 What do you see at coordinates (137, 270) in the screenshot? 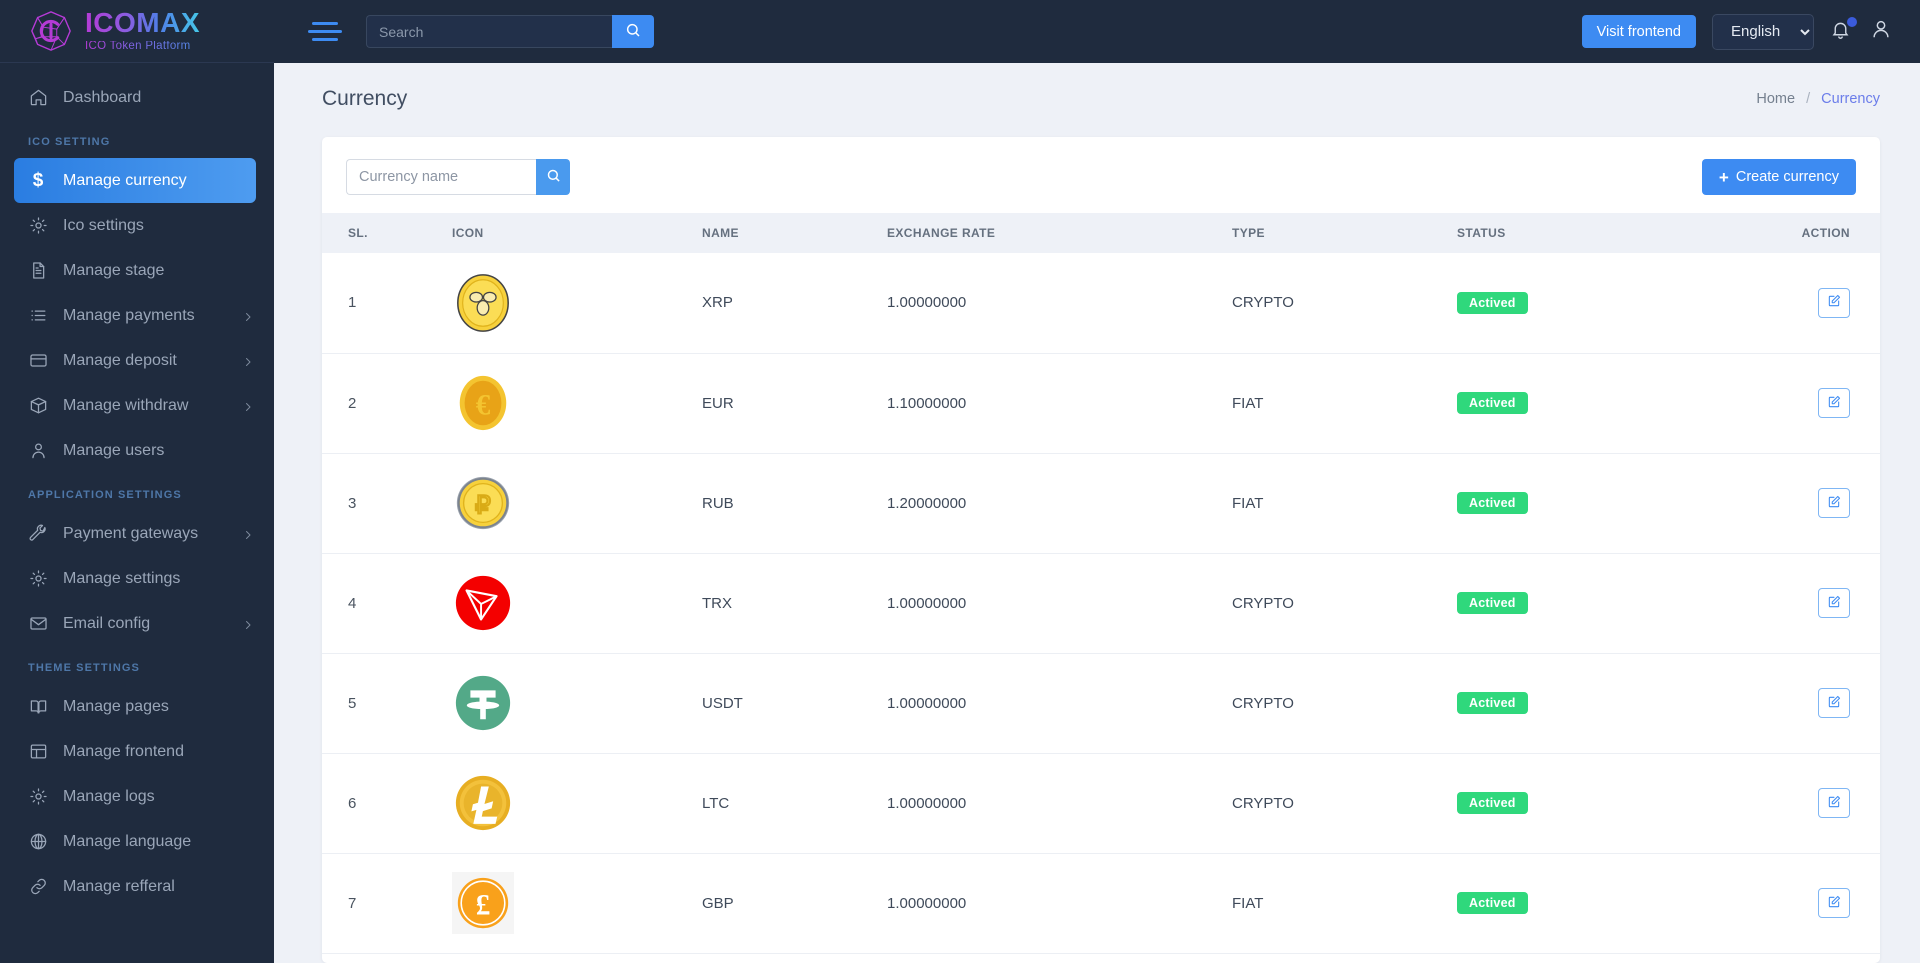
I see `sidebar-item-manage-stage: Manage stage` at bounding box center [137, 270].